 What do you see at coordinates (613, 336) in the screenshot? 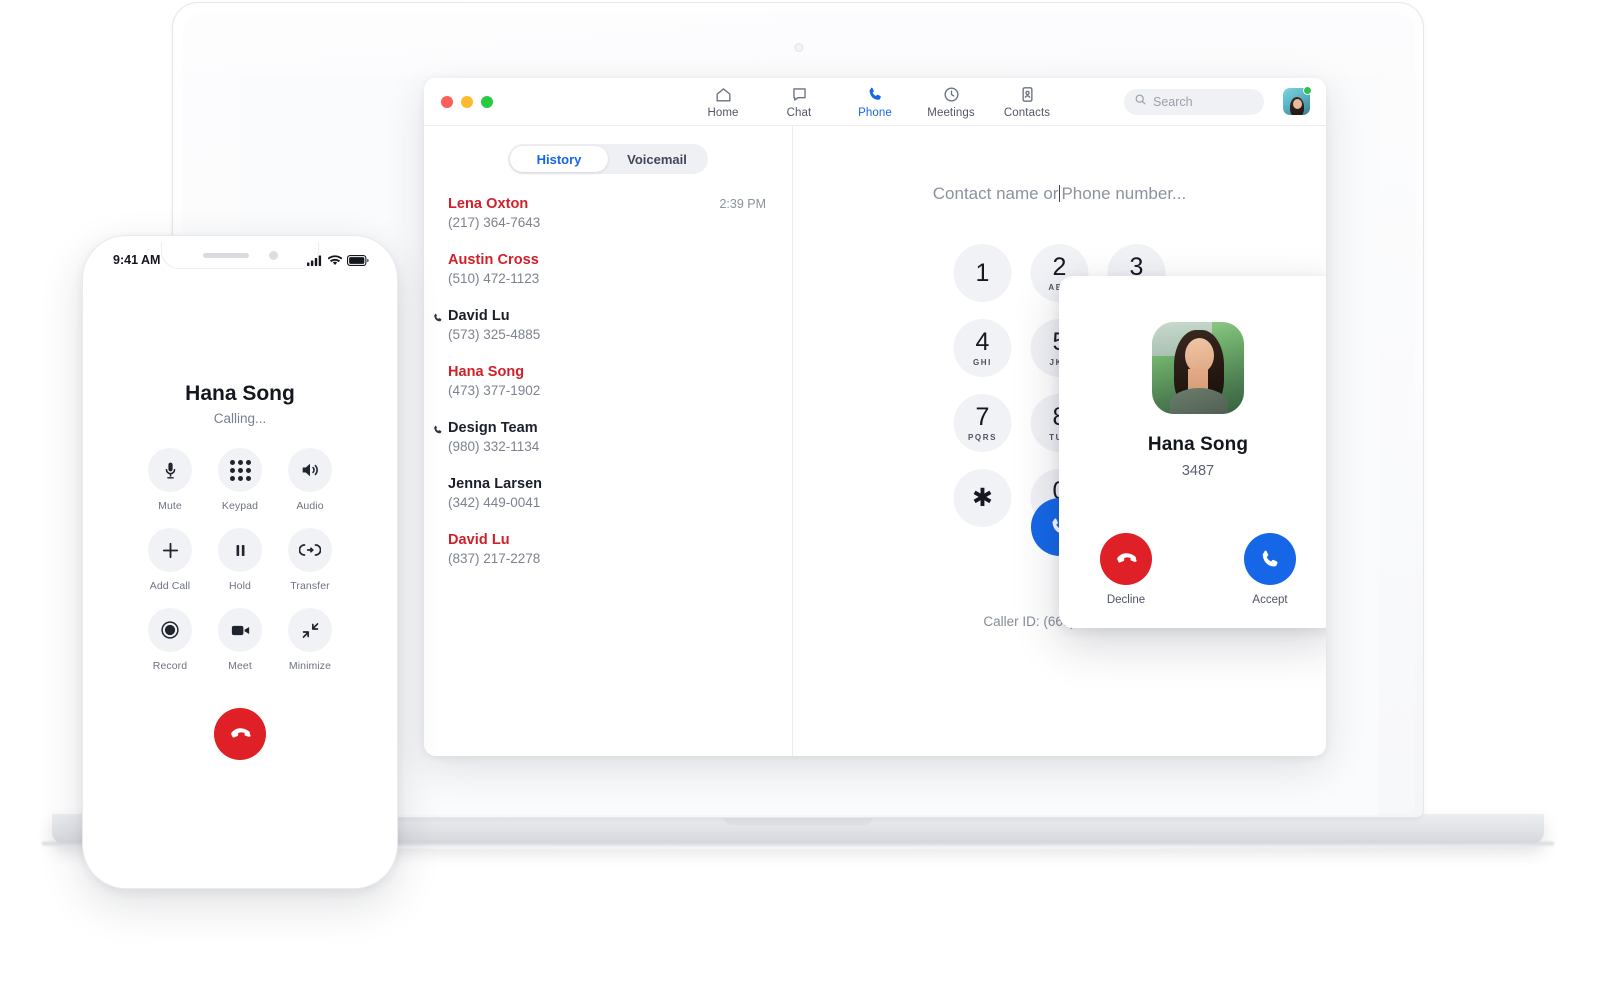
I see `call-history-row: David Lu (573) 325-4885` at bounding box center [613, 336].